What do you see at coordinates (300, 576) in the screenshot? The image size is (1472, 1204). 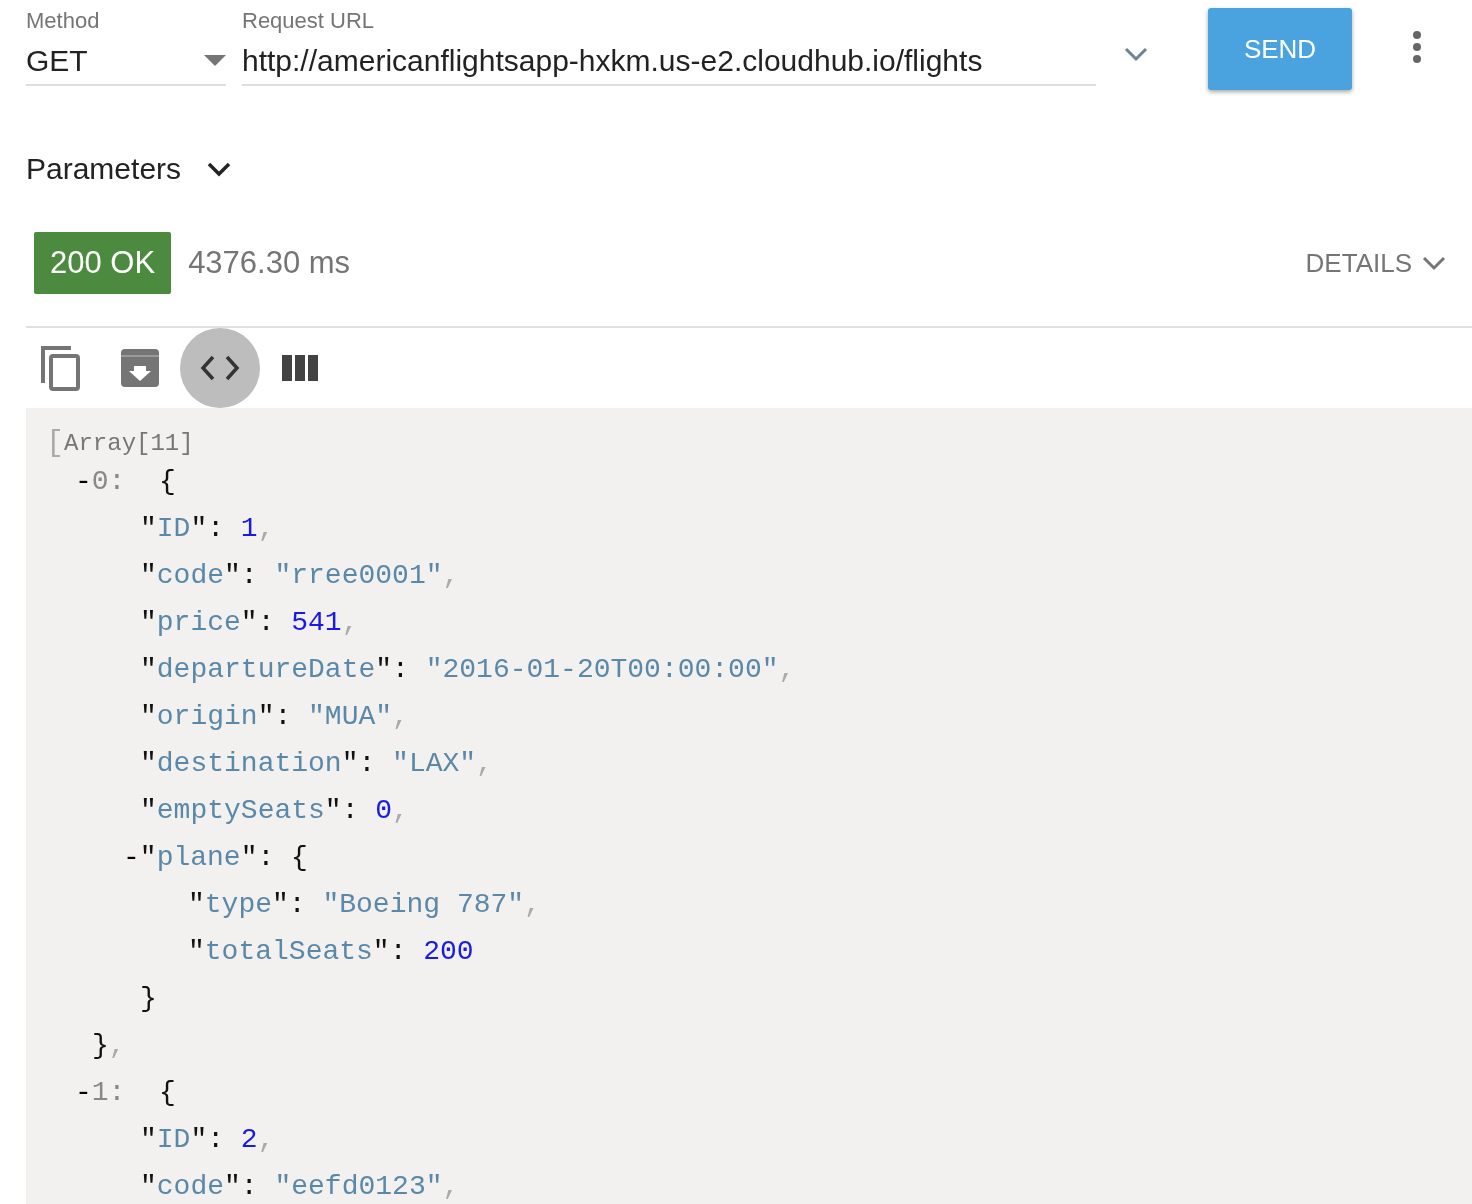 I see `code-line: "code": "rree0001",` at bounding box center [300, 576].